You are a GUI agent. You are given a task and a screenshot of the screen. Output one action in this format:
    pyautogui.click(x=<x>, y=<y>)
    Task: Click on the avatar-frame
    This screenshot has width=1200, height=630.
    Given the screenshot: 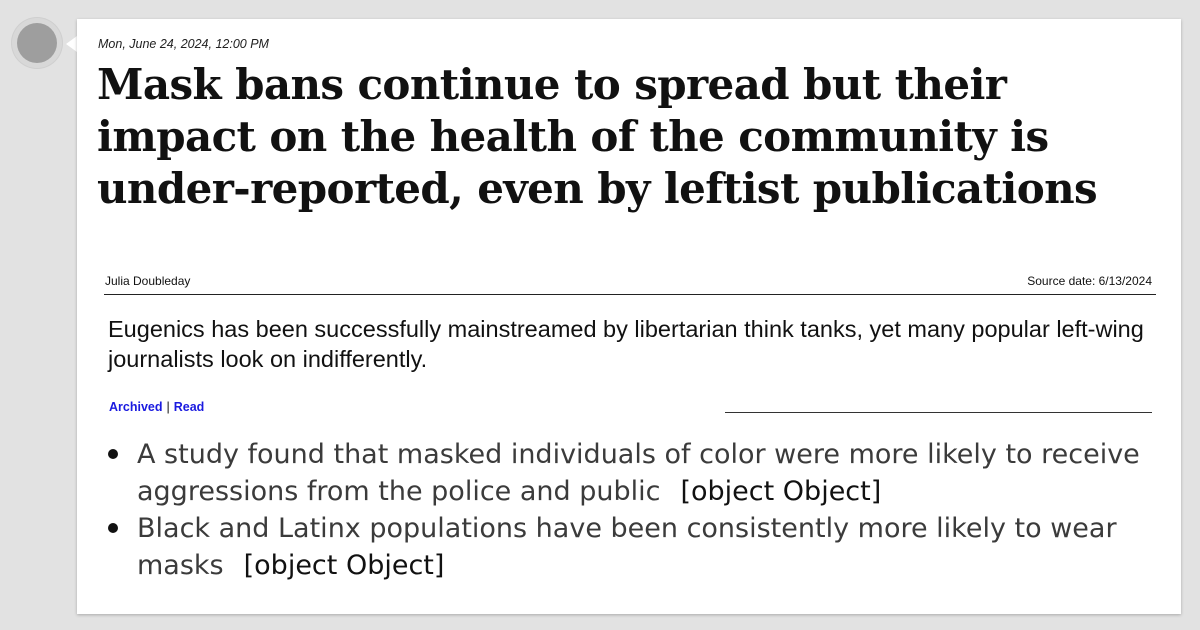 What is the action you would take?
    pyautogui.click(x=37, y=43)
    